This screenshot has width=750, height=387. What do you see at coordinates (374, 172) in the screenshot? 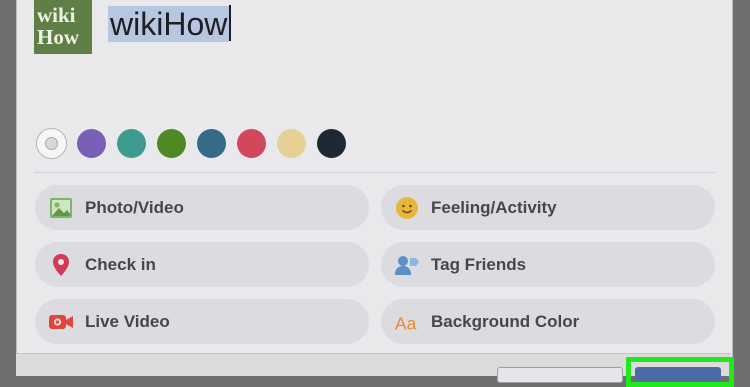
I see `divider` at bounding box center [374, 172].